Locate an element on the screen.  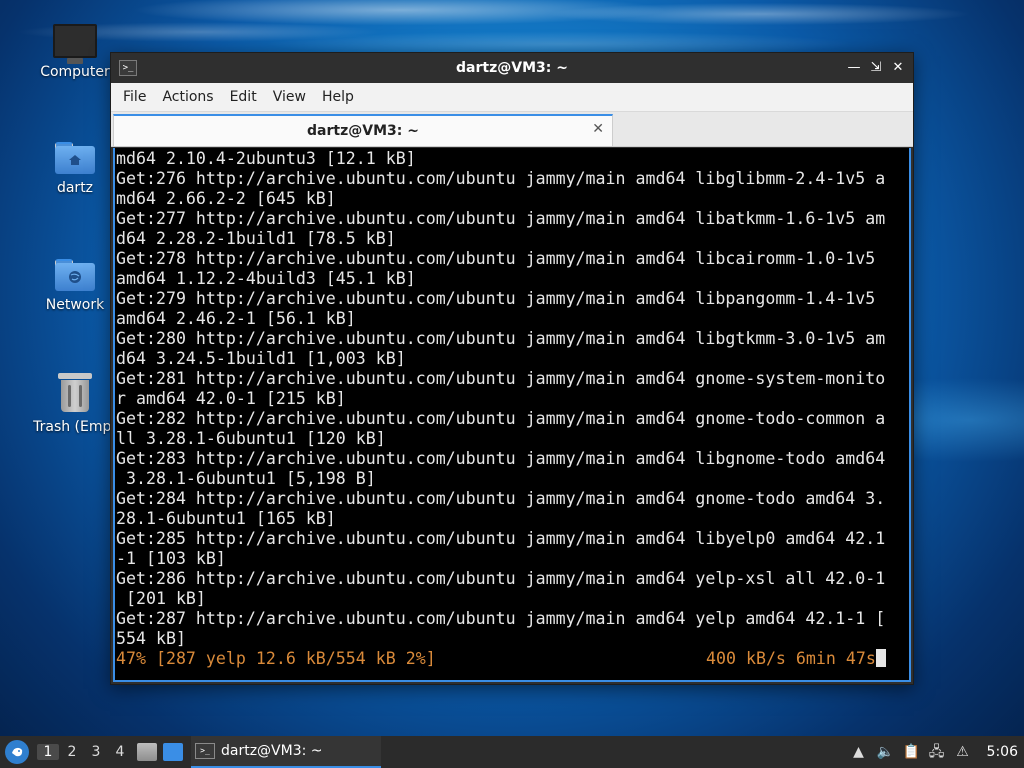
text-cursor is located at coordinates (880, 658).